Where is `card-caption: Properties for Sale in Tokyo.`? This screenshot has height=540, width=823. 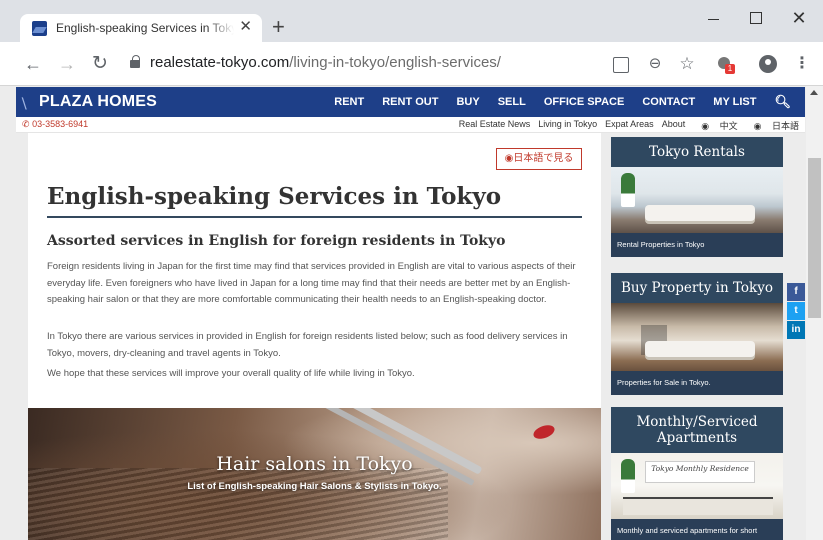
card-caption: Properties for Sale in Tokyo. is located at coordinates (697, 383).